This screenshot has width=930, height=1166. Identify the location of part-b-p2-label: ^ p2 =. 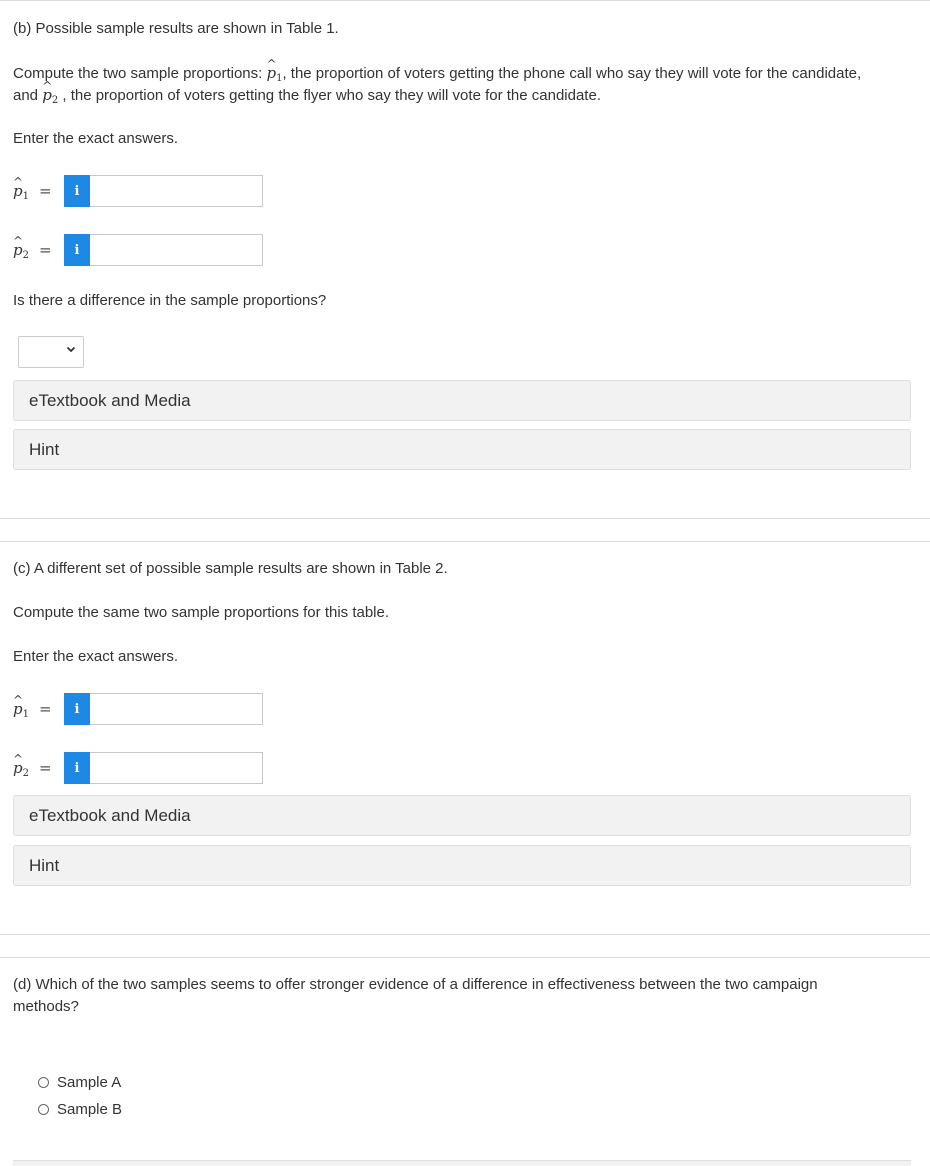
(32, 247).